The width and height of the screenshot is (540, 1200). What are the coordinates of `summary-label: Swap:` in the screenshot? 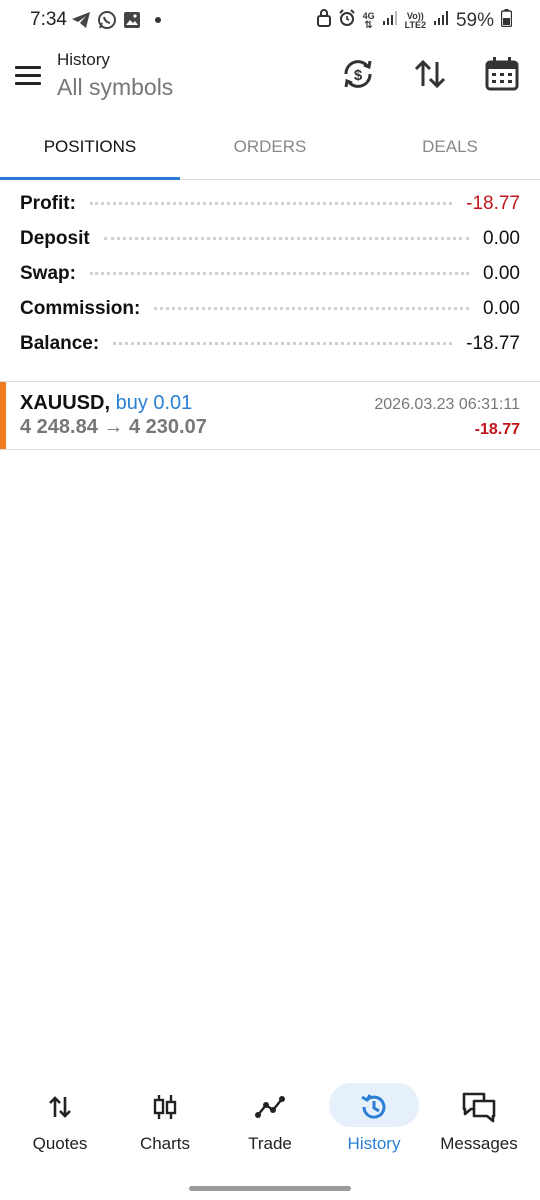 It's located at (48, 273).